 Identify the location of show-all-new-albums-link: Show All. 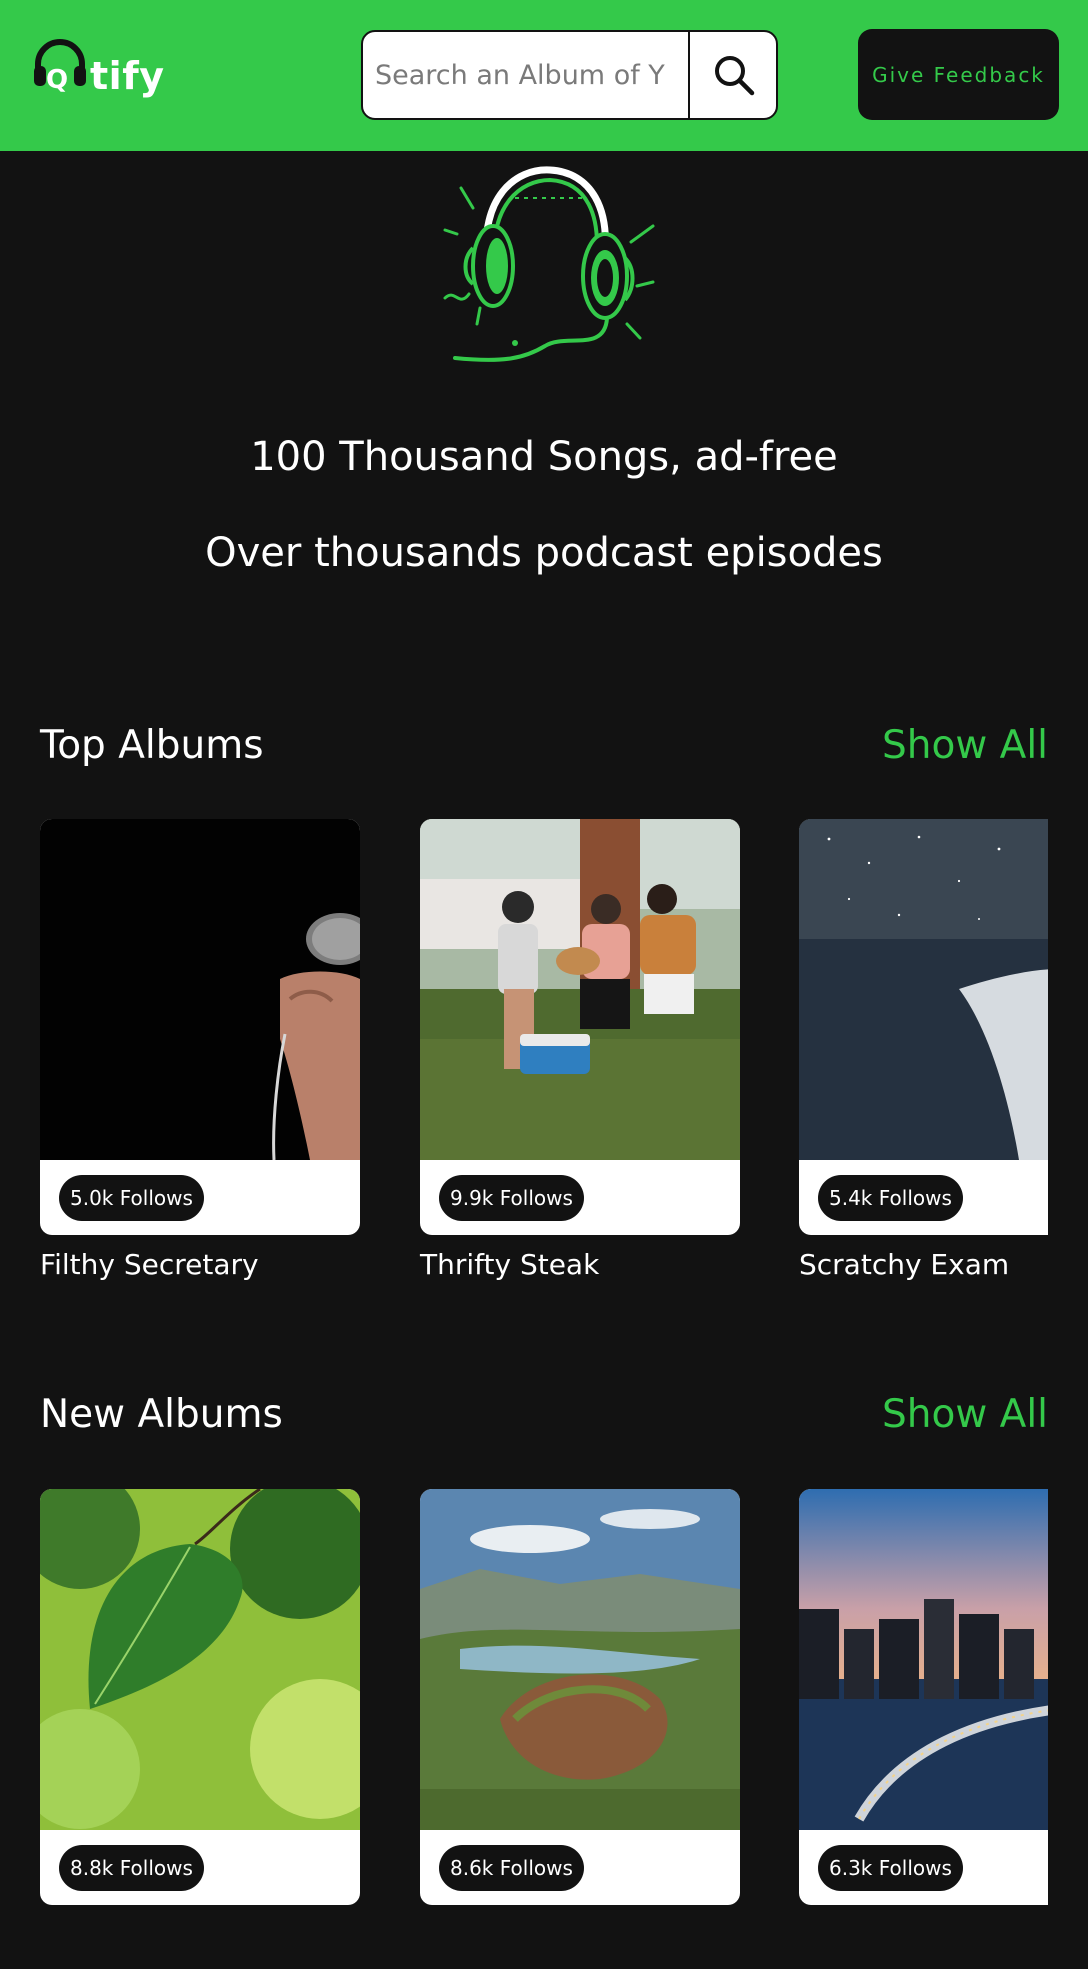
(965, 1414).